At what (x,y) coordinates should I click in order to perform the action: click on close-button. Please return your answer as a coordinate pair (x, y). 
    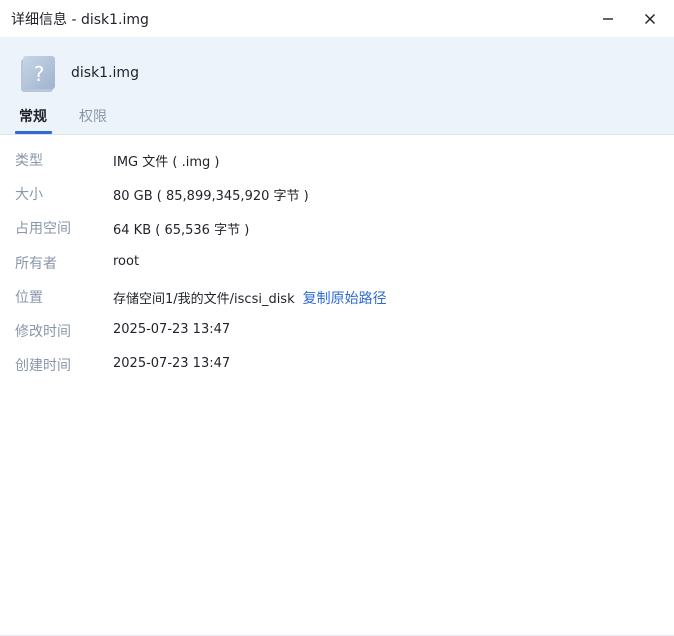
    Looking at the image, I should click on (650, 19).